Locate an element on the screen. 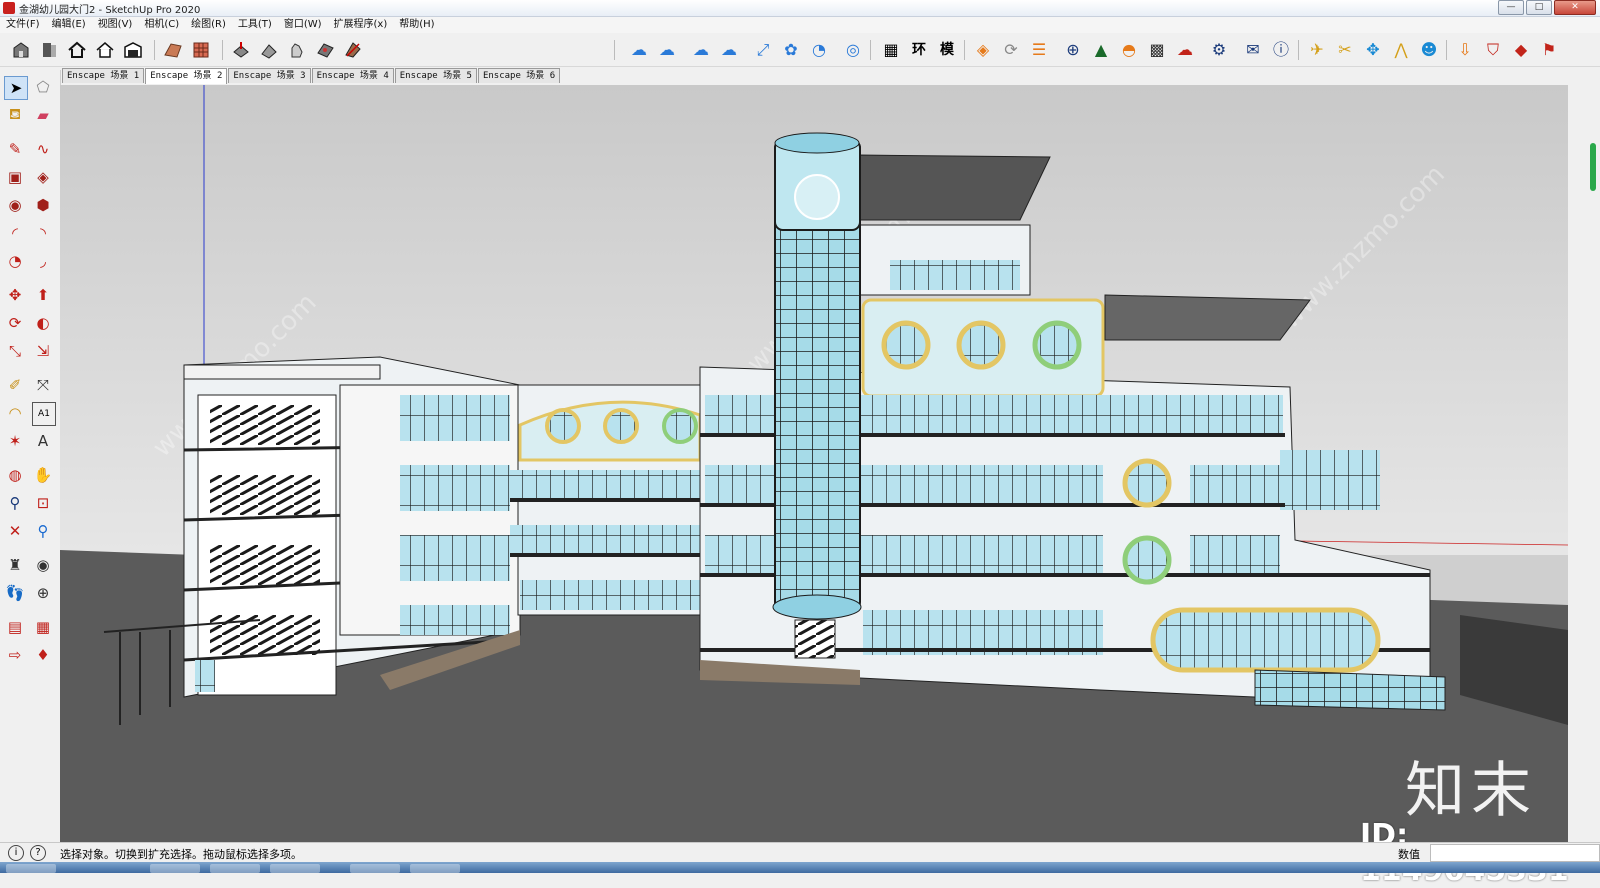 Image resolution: width=1600 pixels, height=888 pixels. diagonal-icon is located at coordinates (353, 50).